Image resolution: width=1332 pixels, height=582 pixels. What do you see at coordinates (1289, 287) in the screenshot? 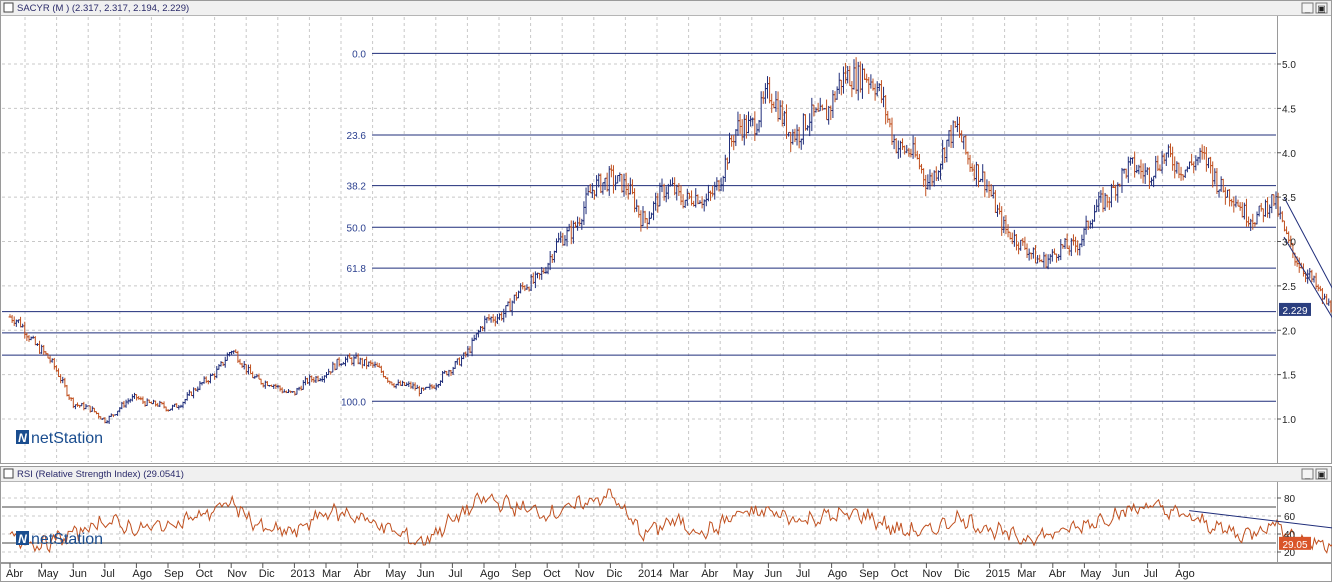
I see `price-y-tick-label: 2.5` at bounding box center [1289, 287].